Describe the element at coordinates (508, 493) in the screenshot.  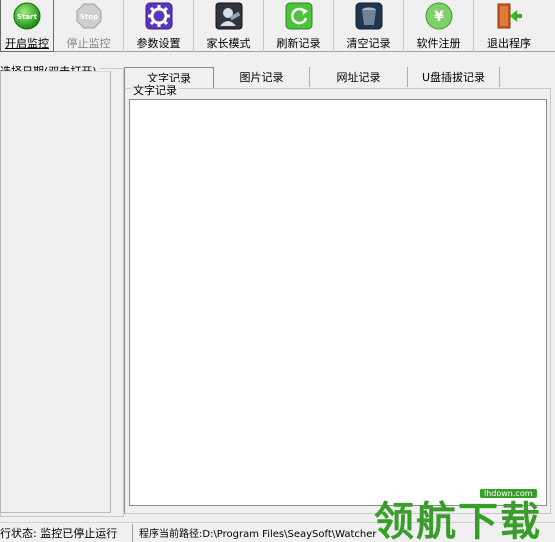
I see `watermark-url: lhdown.com` at that location.